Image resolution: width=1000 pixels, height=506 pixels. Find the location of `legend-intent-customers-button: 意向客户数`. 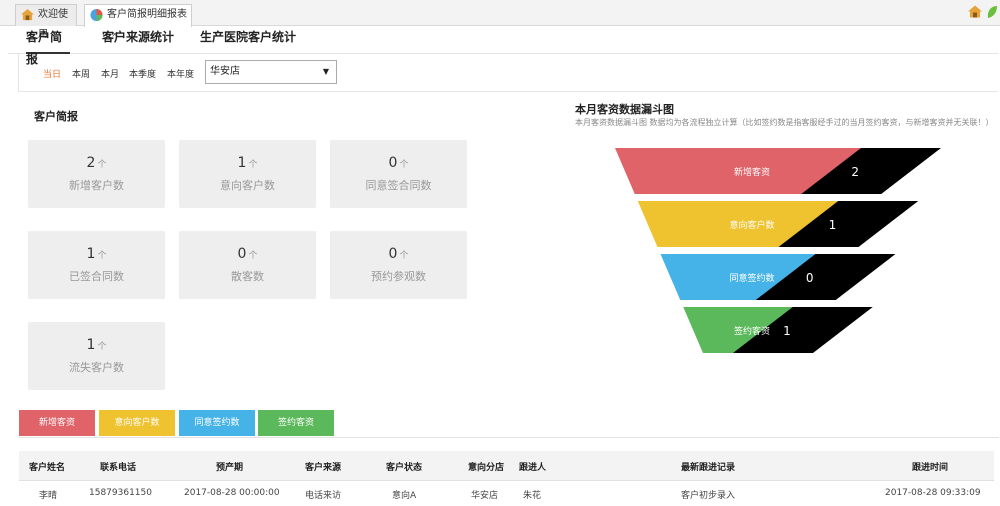

legend-intent-customers-button: 意向客户数 is located at coordinates (137, 423).